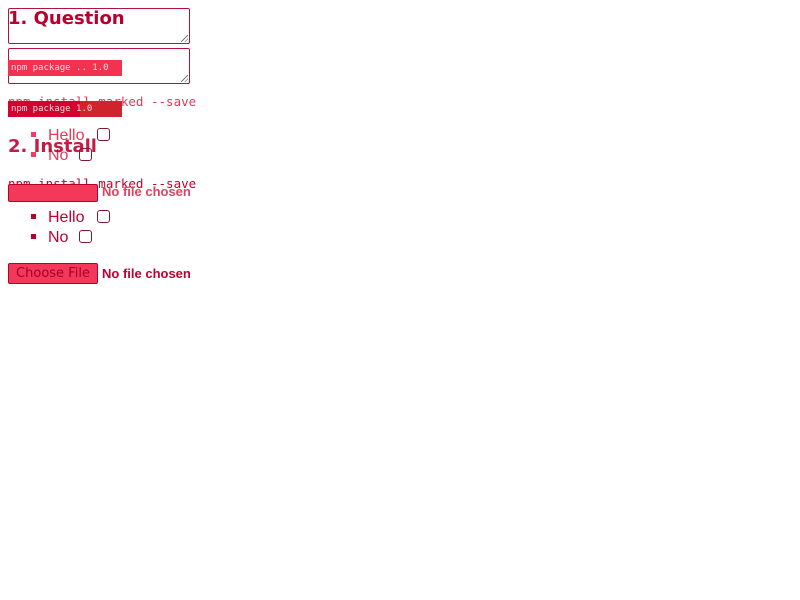 The height and width of the screenshot is (600, 800). What do you see at coordinates (103, 134) in the screenshot?
I see `checkbox-hello-ghost` at bounding box center [103, 134].